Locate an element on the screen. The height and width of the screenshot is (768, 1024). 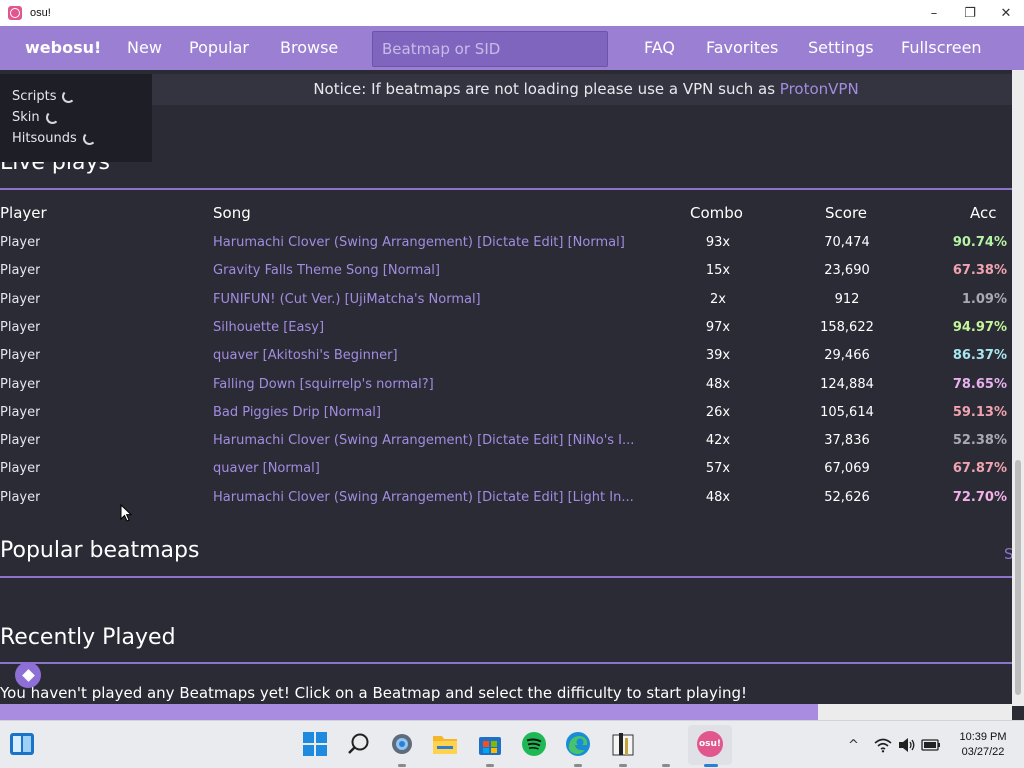
windows-taskbar: osu! ^ 10:39 PM 03/27/22 is located at coordinates (512, 744).